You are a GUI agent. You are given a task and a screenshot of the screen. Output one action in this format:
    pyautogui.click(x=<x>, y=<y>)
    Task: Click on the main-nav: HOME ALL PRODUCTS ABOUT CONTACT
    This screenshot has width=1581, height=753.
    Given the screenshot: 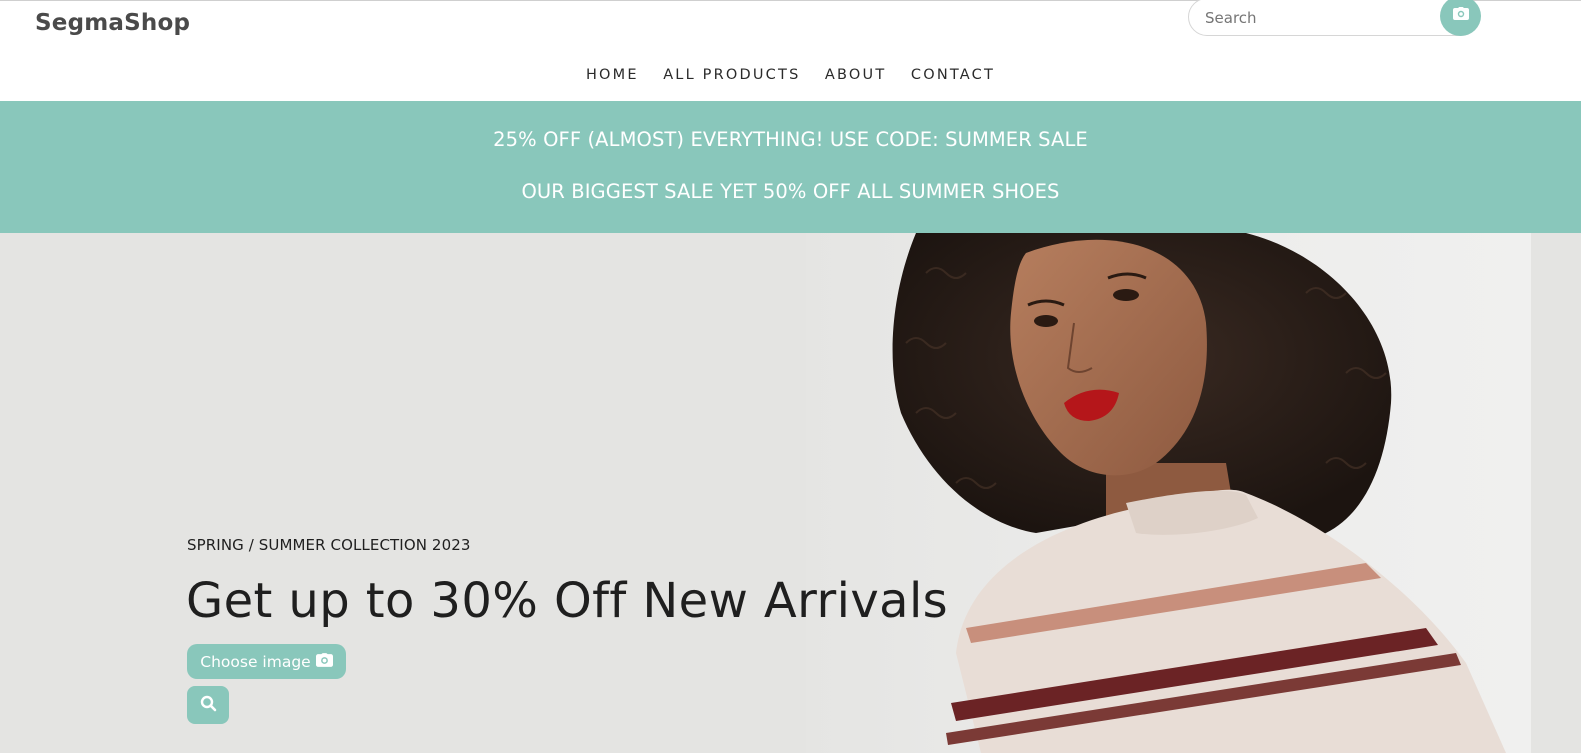 What is the action you would take?
    pyautogui.click(x=790, y=75)
    